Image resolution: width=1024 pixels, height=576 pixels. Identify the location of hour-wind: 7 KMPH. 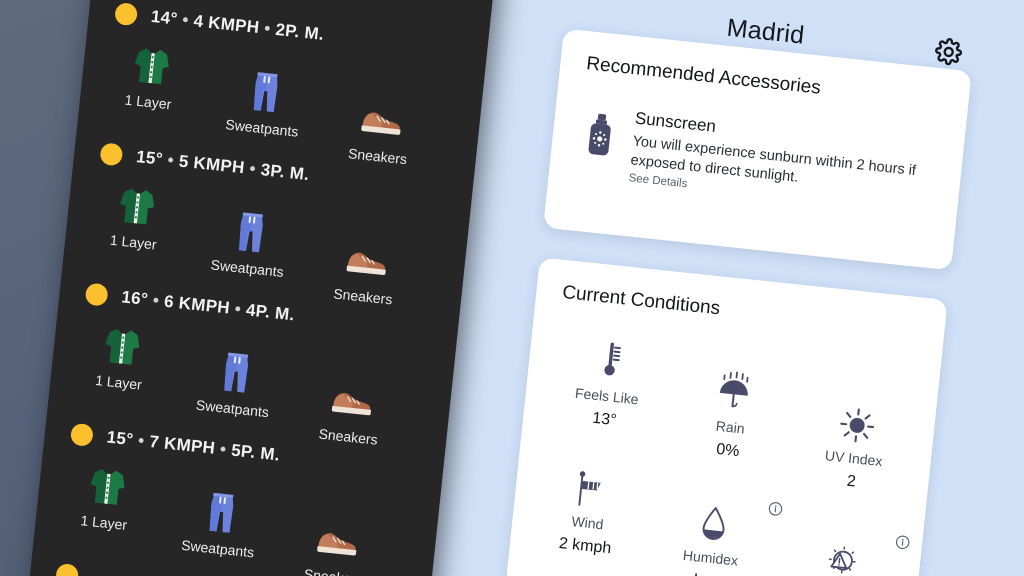
(182, 444).